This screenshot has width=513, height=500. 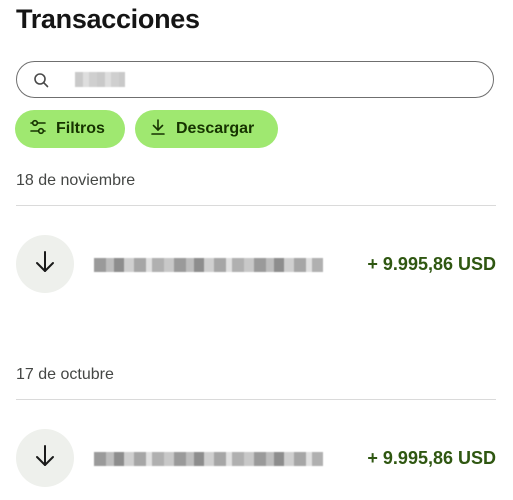 I want to click on date-header: 17 de octubre, so click(x=65, y=374).